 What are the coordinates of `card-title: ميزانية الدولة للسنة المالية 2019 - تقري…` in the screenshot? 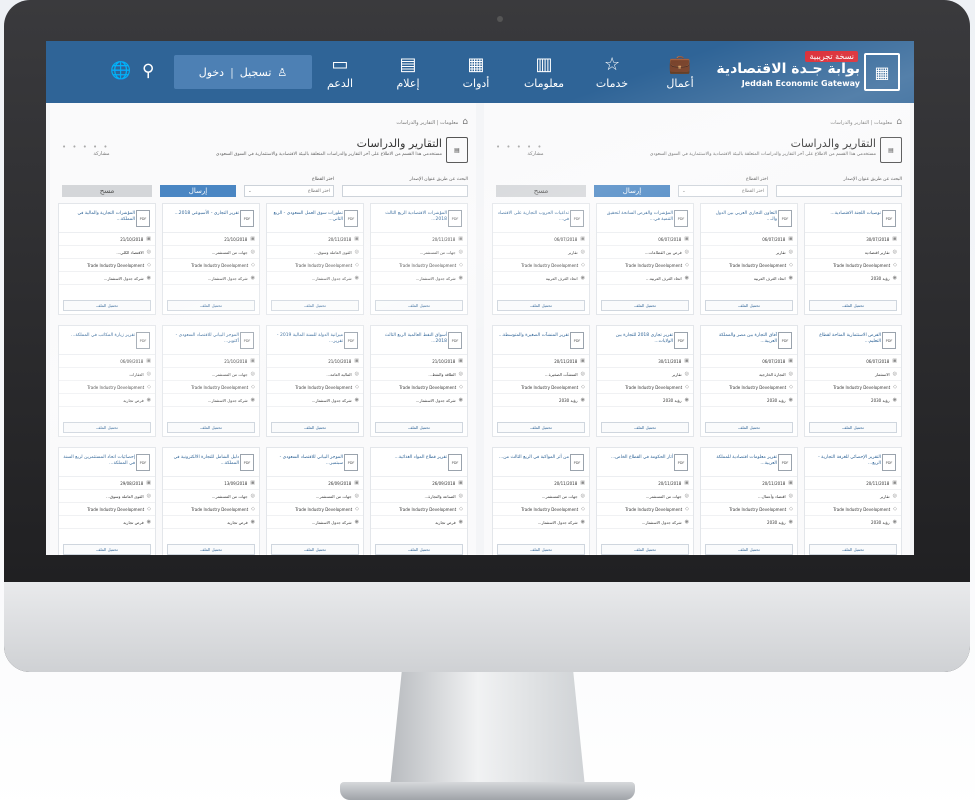 It's located at (307, 339).